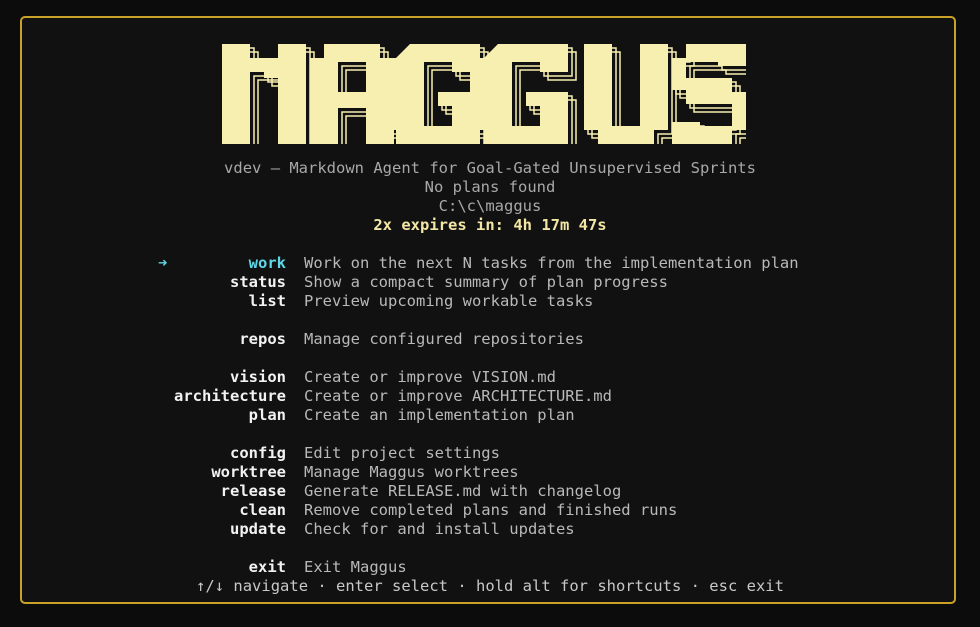  I want to click on menu-item-description: Preview upcoming workable tasks, so click(449, 301).